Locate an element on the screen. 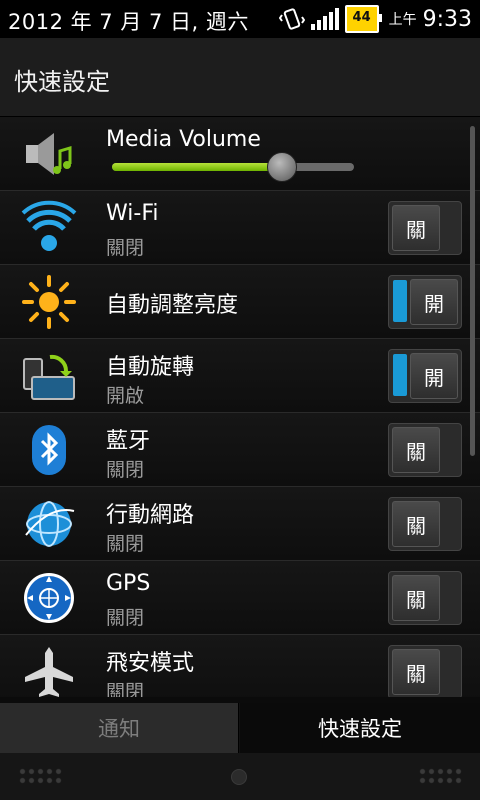 This screenshot has width=480, height=800. signal-icon is located at coordinates (324, 19).